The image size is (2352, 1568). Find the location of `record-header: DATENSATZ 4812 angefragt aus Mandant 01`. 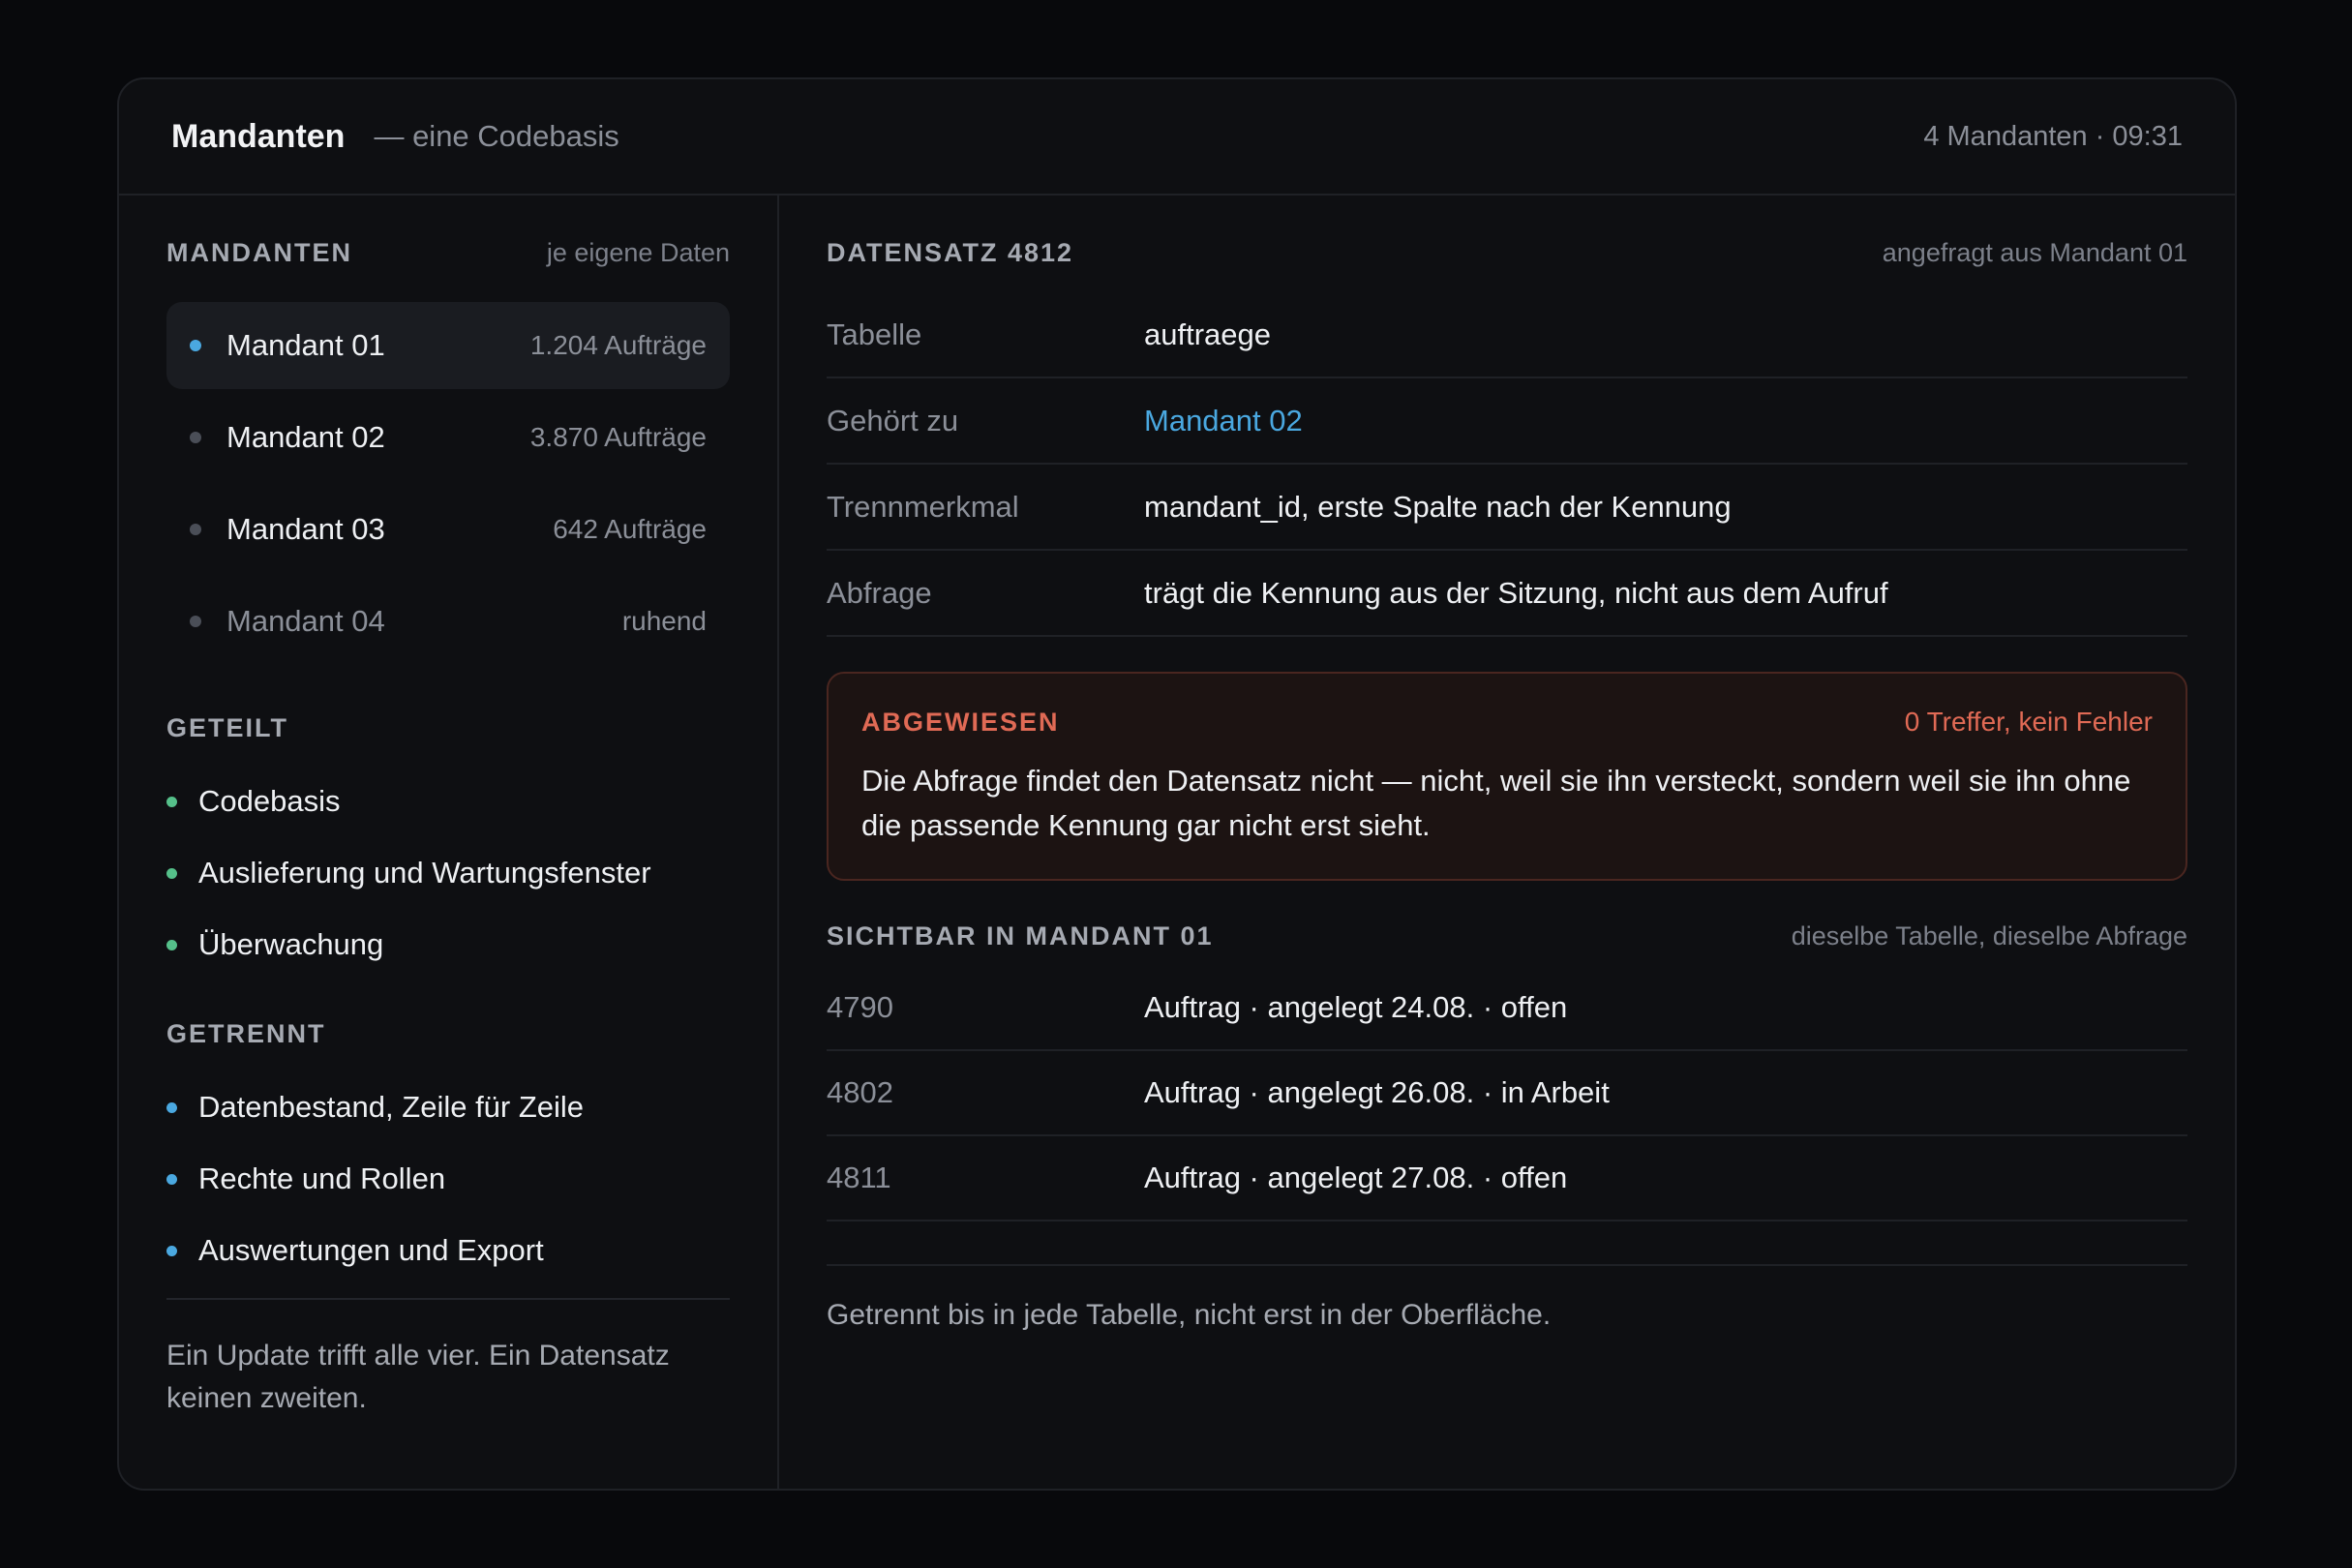

record-header: DATENSATZ 4812 angefragt aus Mandant 01 is located at coordinates (1507, 257).